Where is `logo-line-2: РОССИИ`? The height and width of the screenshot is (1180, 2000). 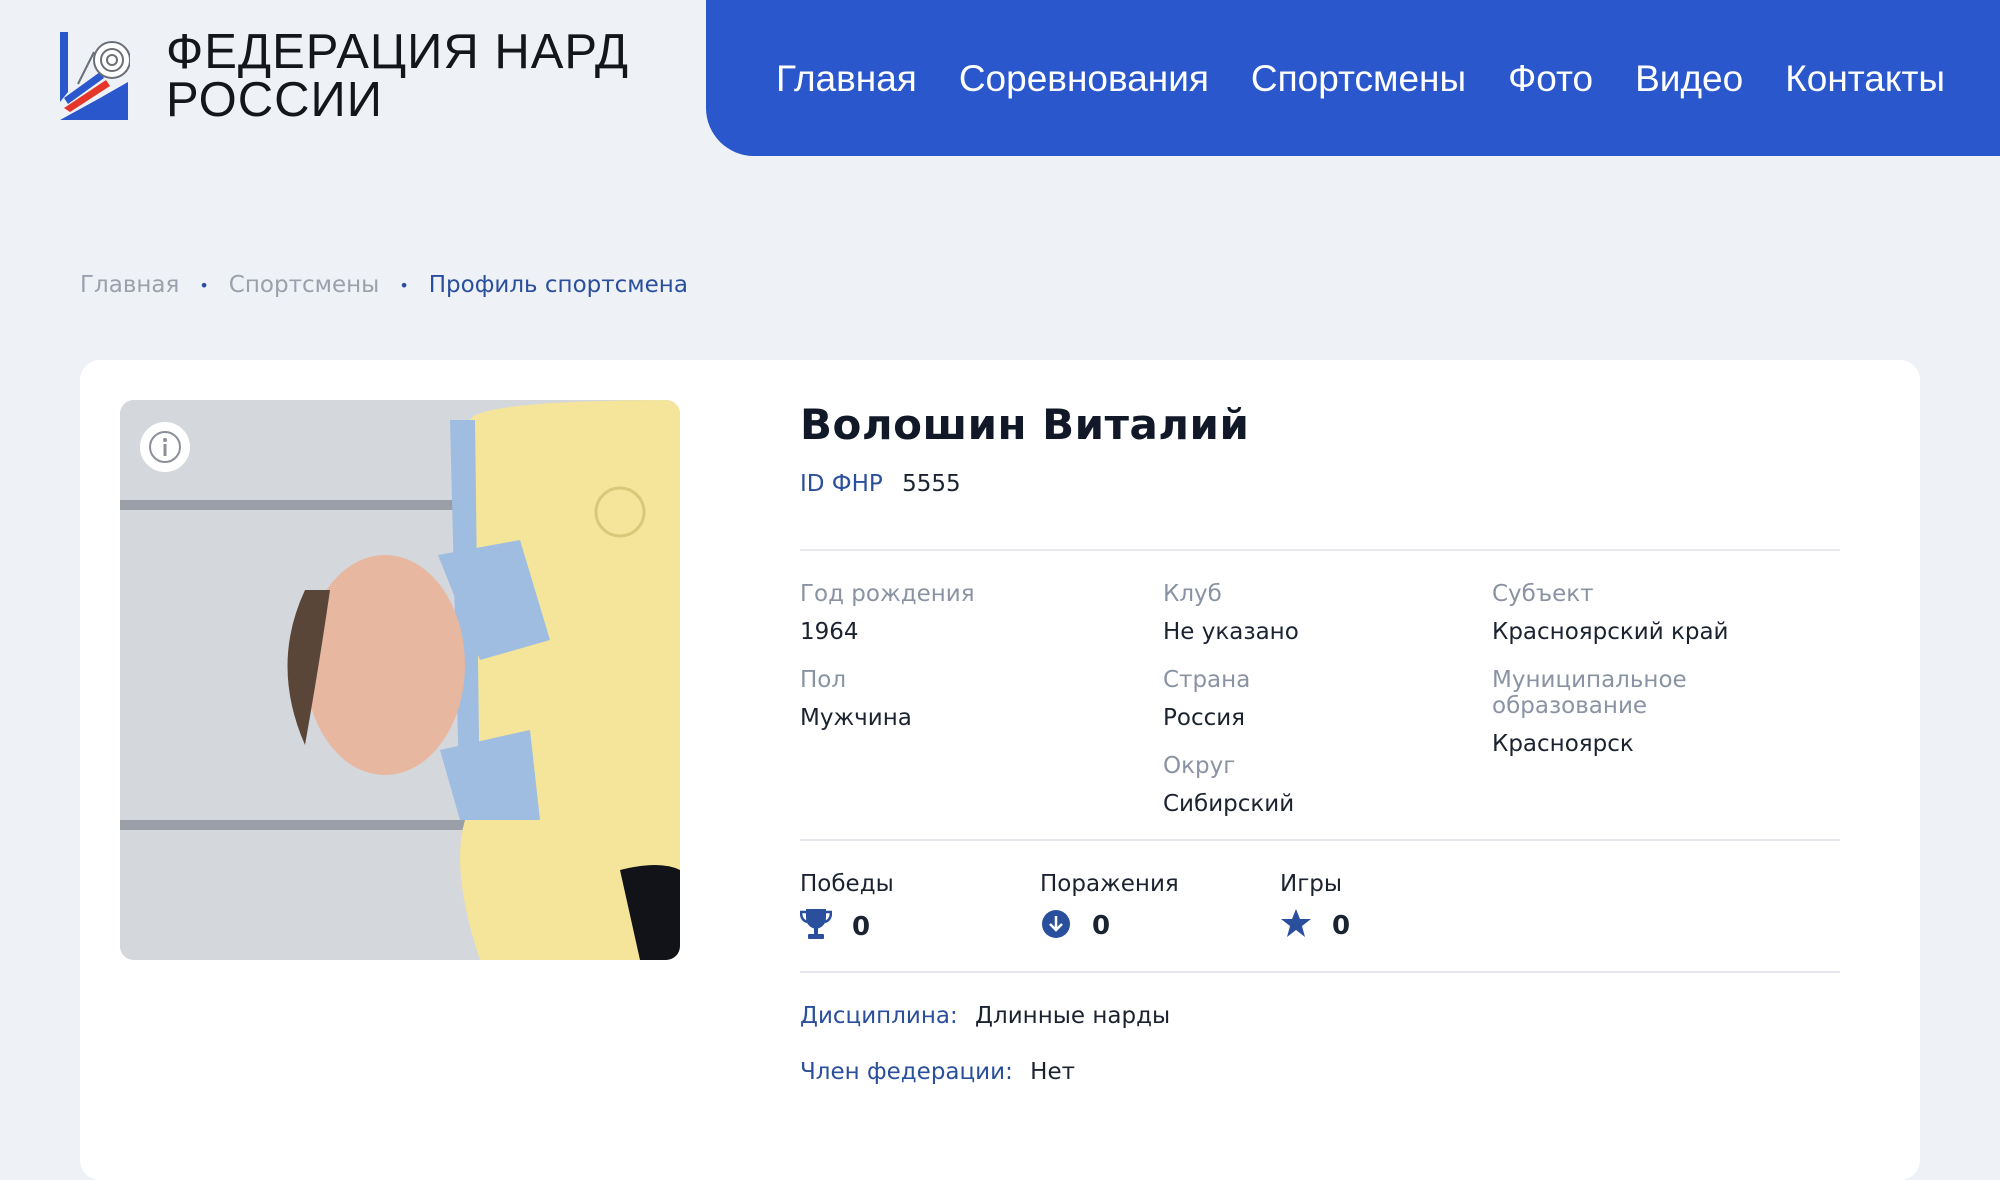
logo-line-2: РОССИИ is located at coordinates (274, 100).